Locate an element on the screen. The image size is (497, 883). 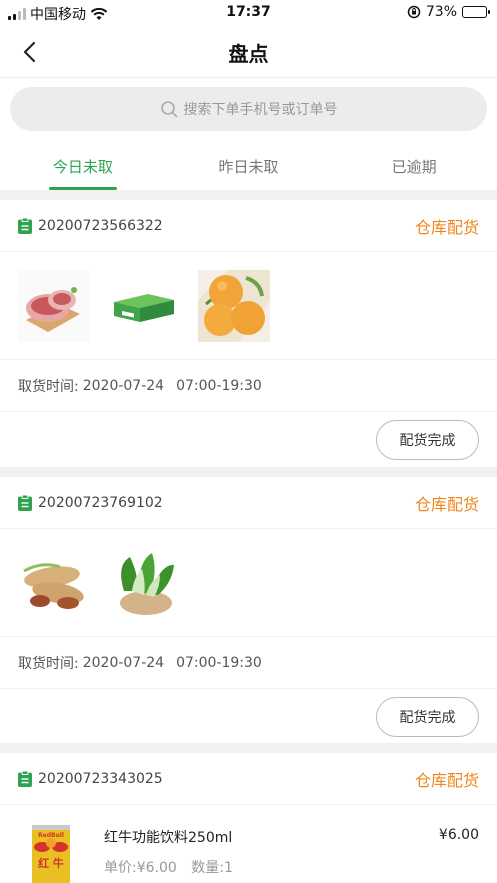
can-label-text: 红 牛 is located at coordinates (51, 863).